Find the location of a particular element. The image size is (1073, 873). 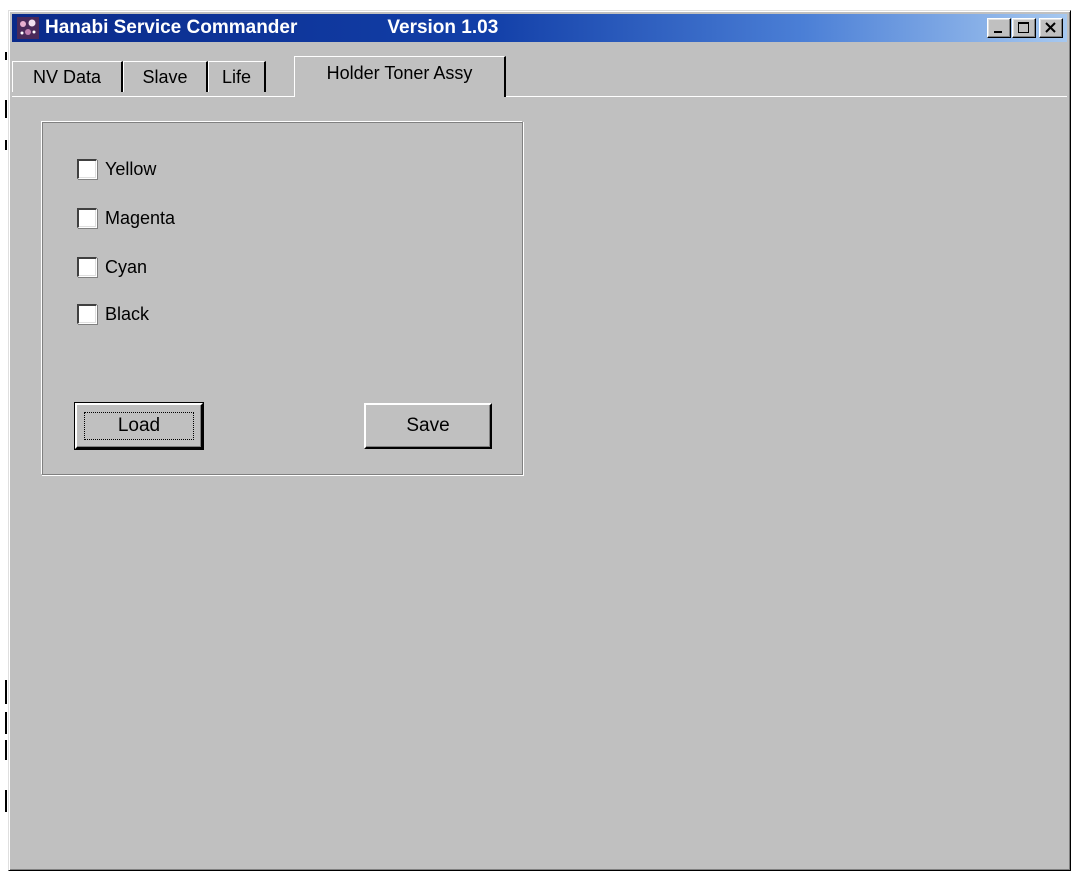

checkbox-black: Black is located at coordinates (113, 314).